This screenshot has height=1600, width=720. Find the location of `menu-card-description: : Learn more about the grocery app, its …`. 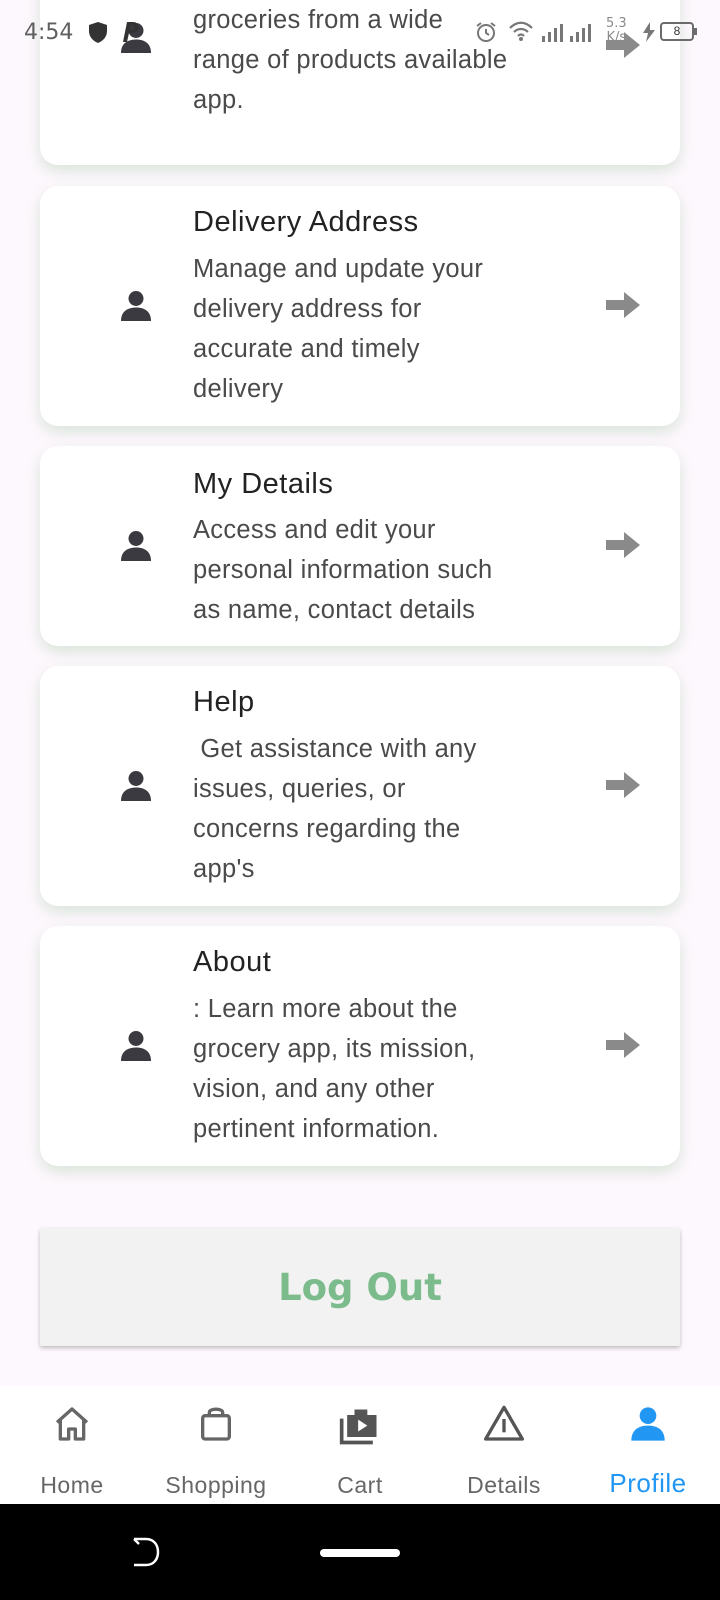

menu-card-description: : Learn more about the grocery app, its … is located at coordinates (334, 1069).